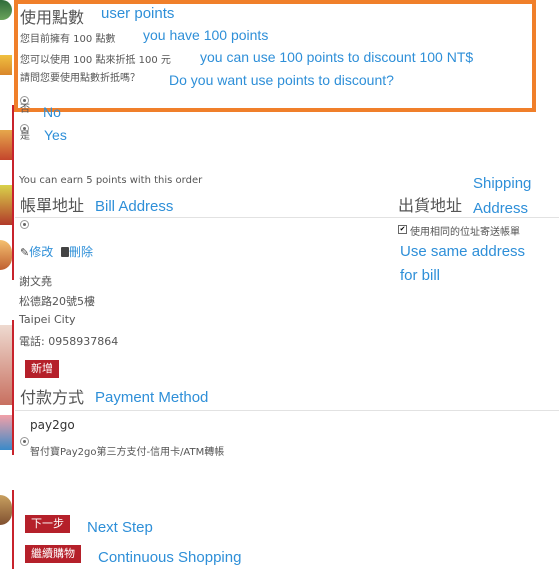 The image size is (559, 569). What do you see at coordinates (24, 441) in the screenshot?
I see `payment-method-radio` at bounding box center [24, 441].